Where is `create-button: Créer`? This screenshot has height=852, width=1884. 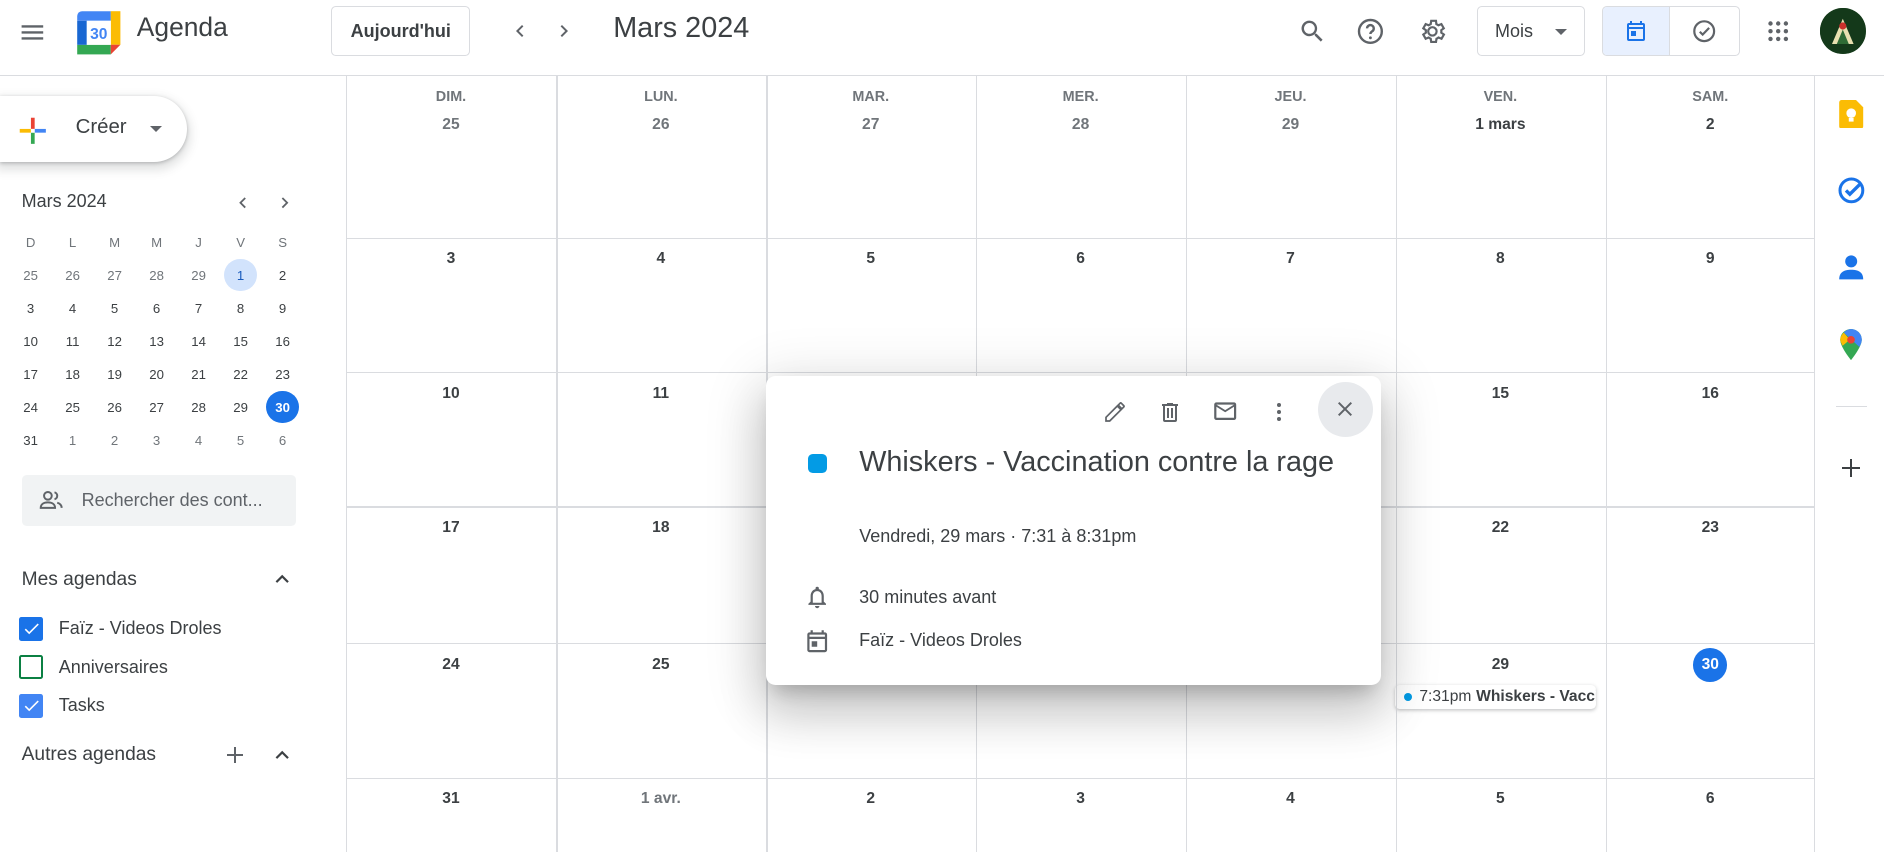
create-button: Créer is located at coordinates (94, 129).